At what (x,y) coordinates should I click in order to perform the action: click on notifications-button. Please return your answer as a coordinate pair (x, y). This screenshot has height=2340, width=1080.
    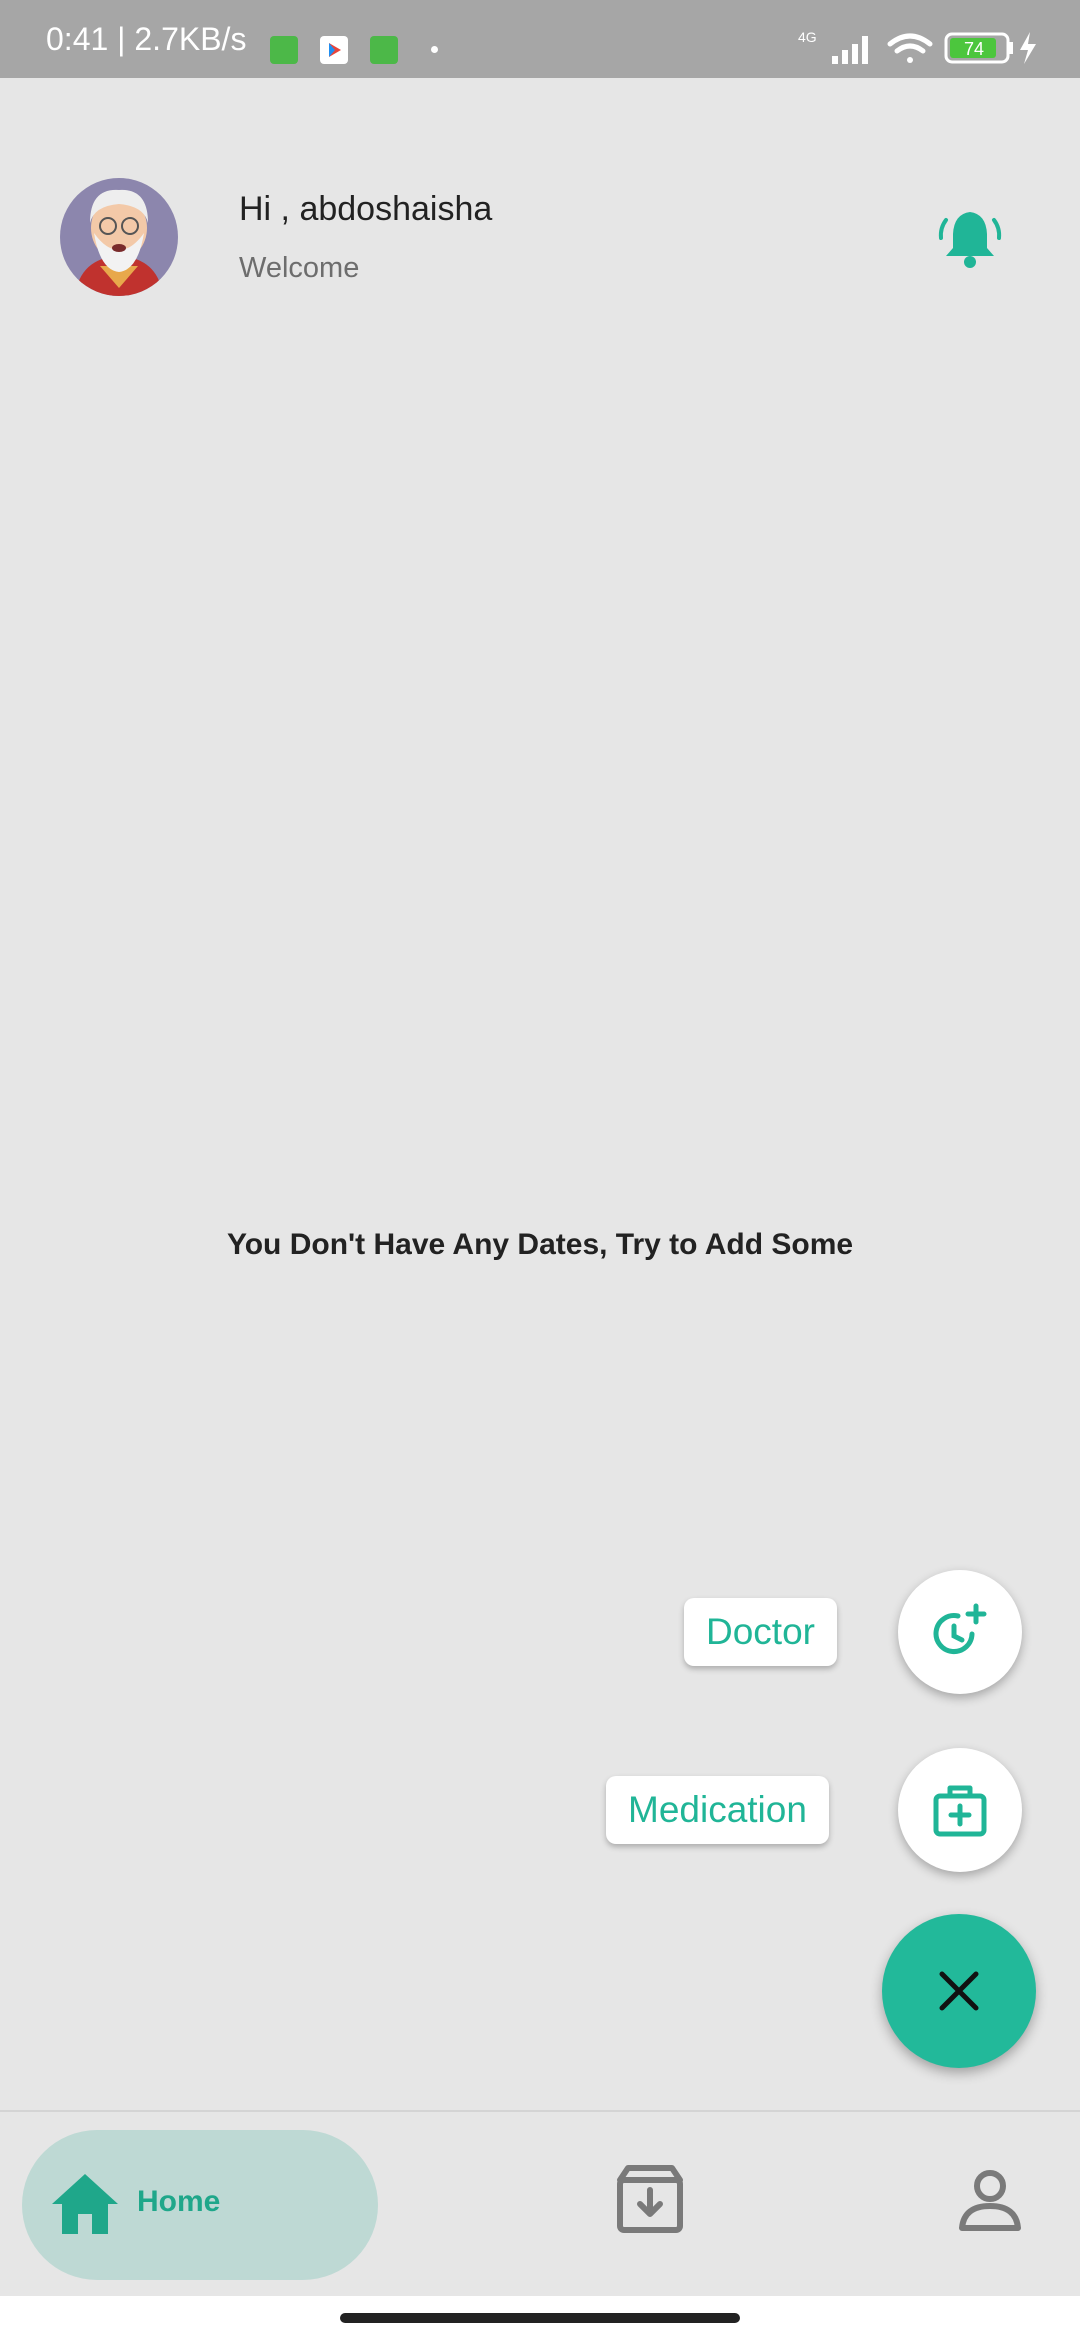
    Looking at the image, I should click on (970, 240).